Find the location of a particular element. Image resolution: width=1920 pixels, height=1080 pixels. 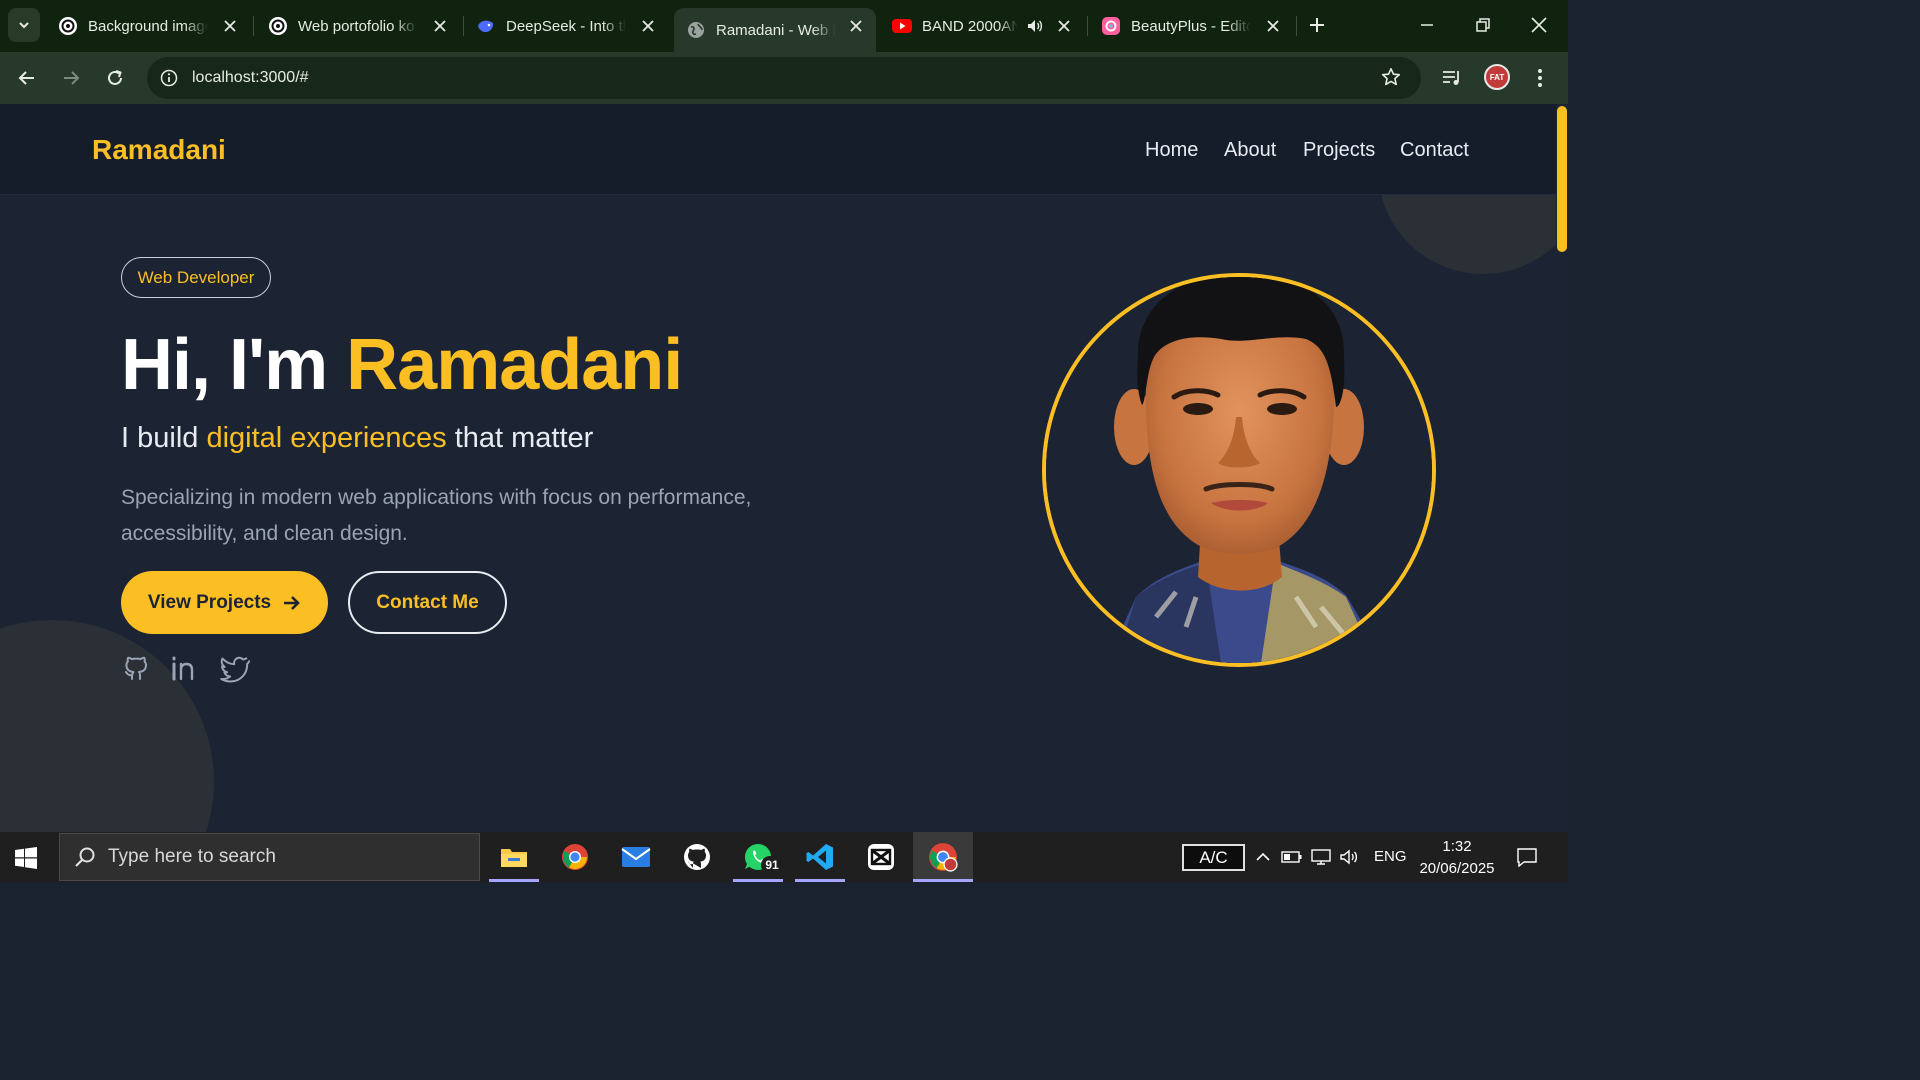

back-button is located at coordinates (27, 78).